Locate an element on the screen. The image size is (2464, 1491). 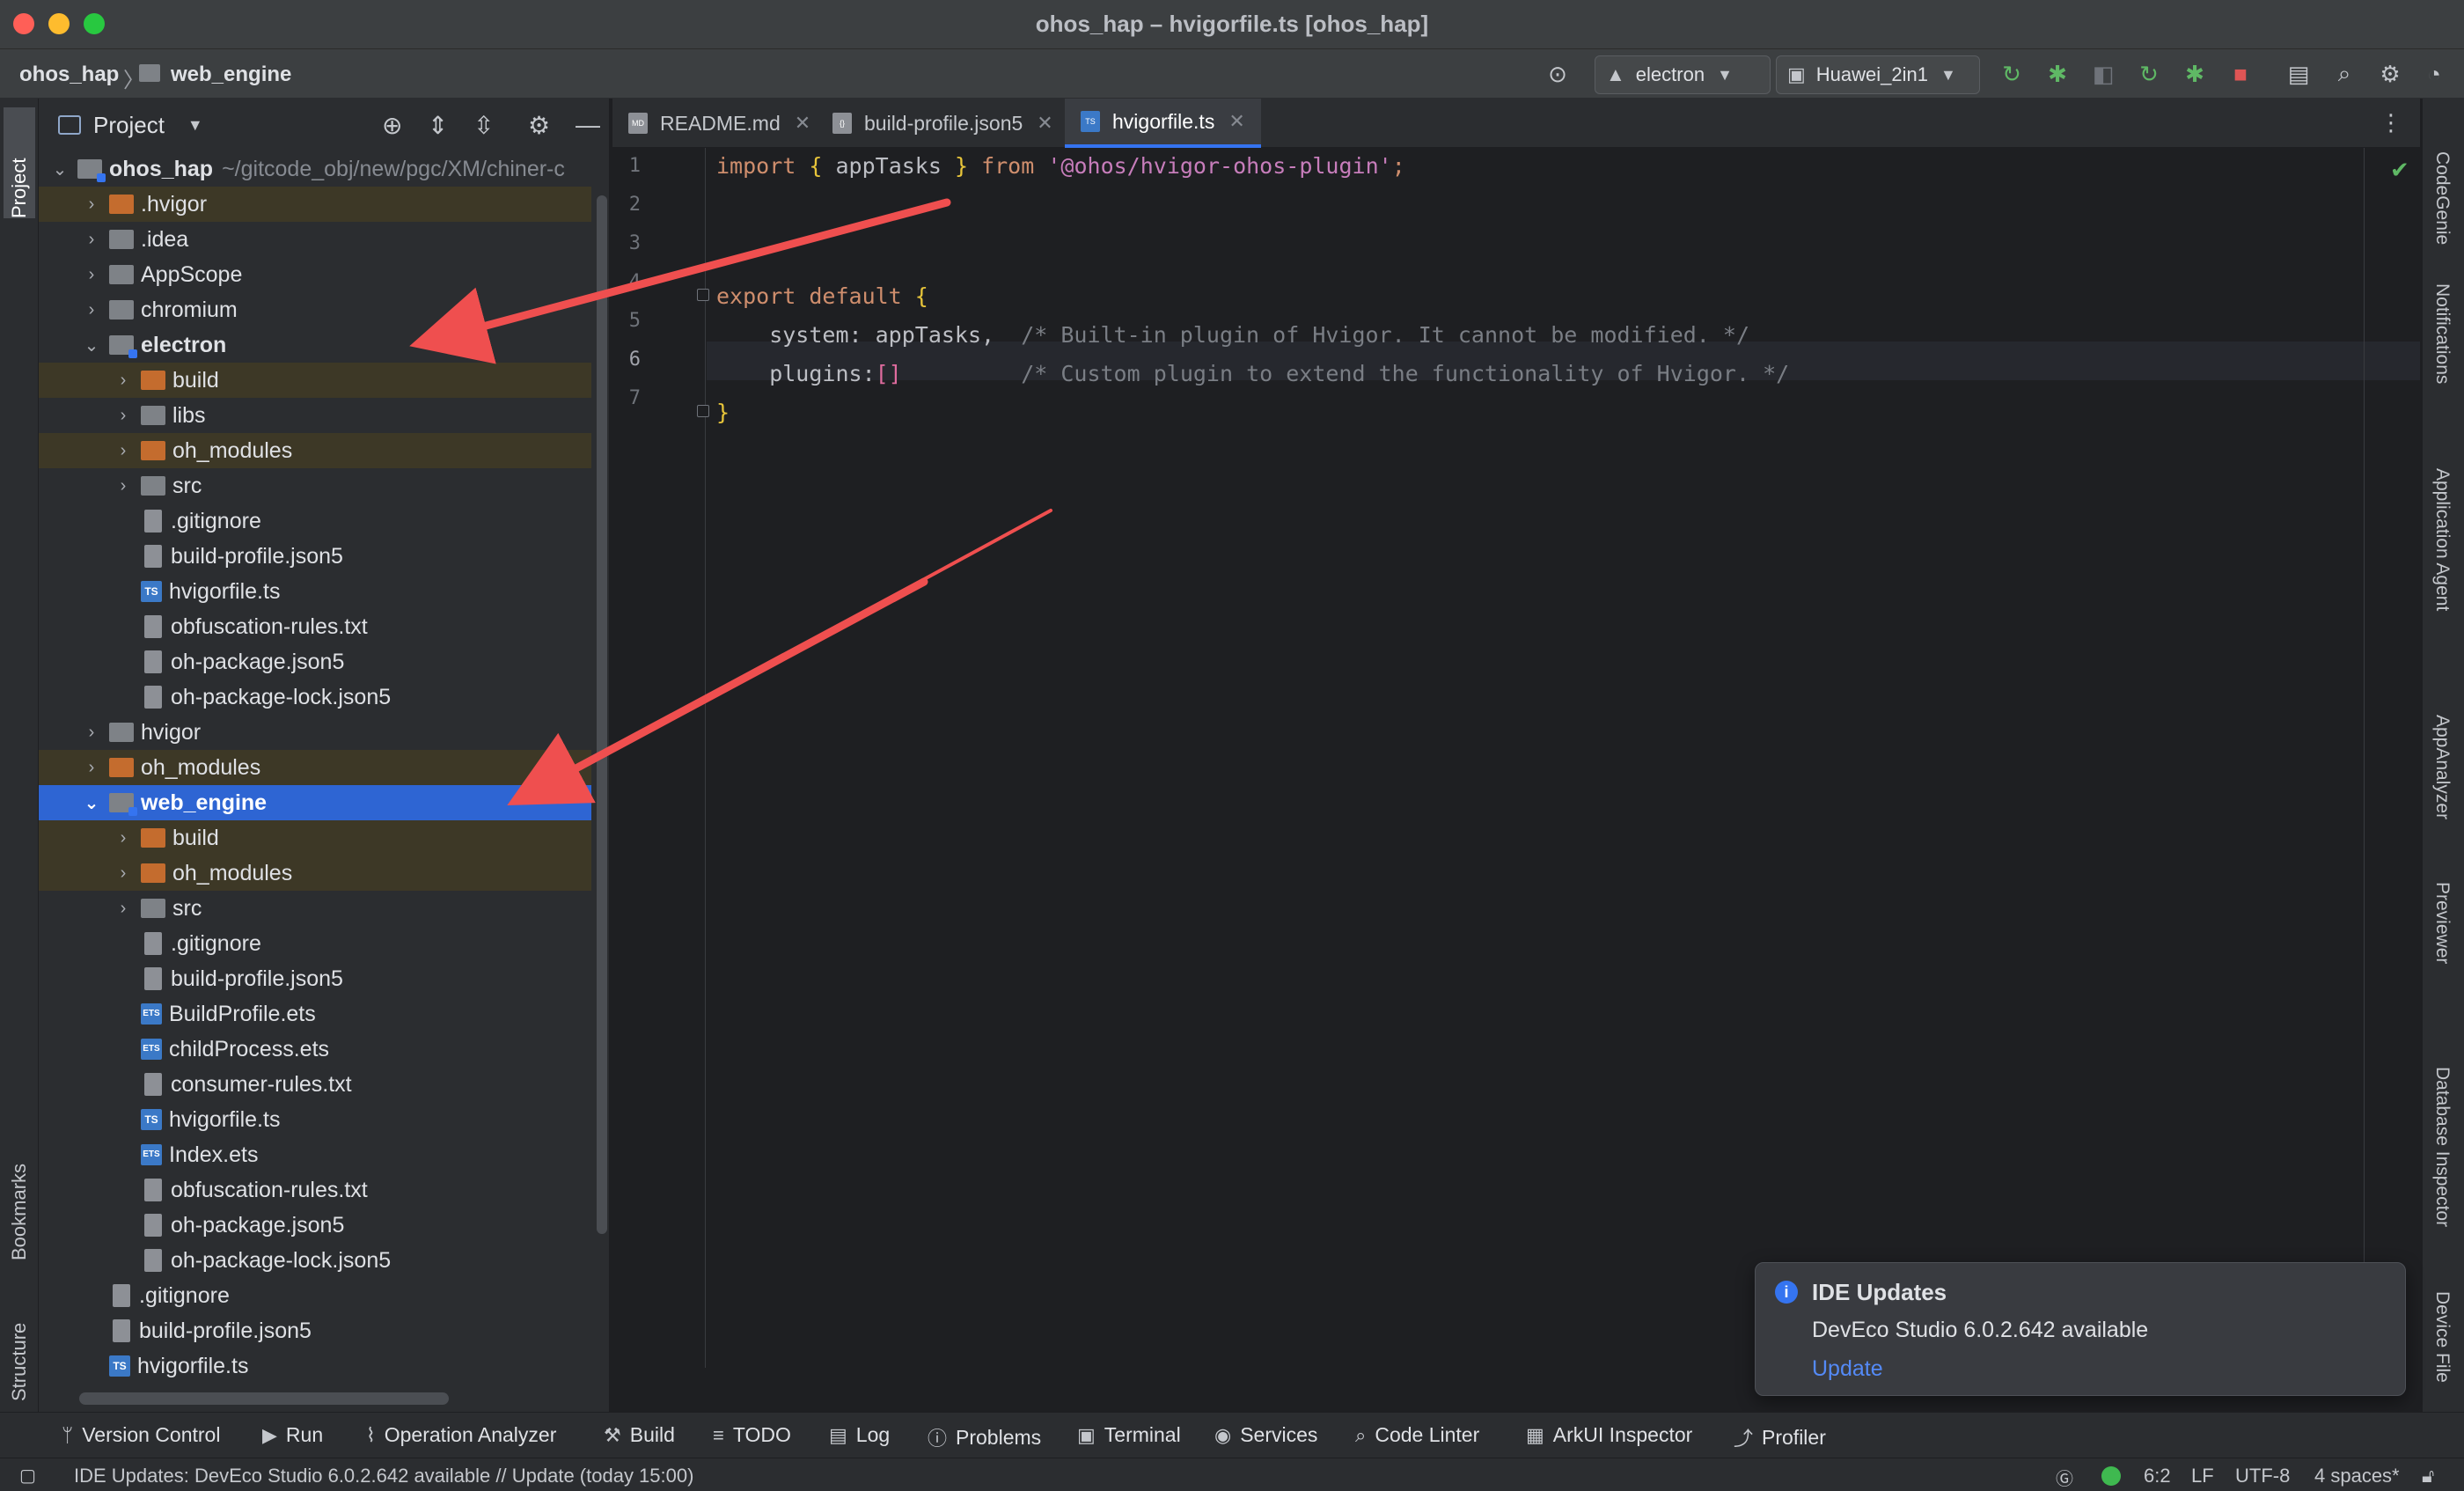
tree-item: › hvigor is located at coordinates (315, 732).